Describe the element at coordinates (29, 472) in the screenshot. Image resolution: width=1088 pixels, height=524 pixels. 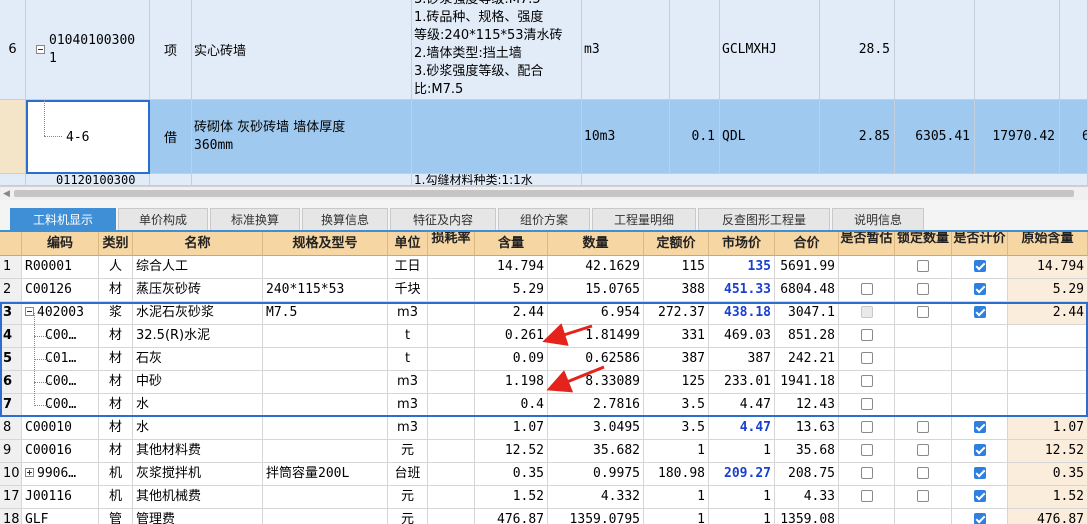
I see `expand-icon` at that location.